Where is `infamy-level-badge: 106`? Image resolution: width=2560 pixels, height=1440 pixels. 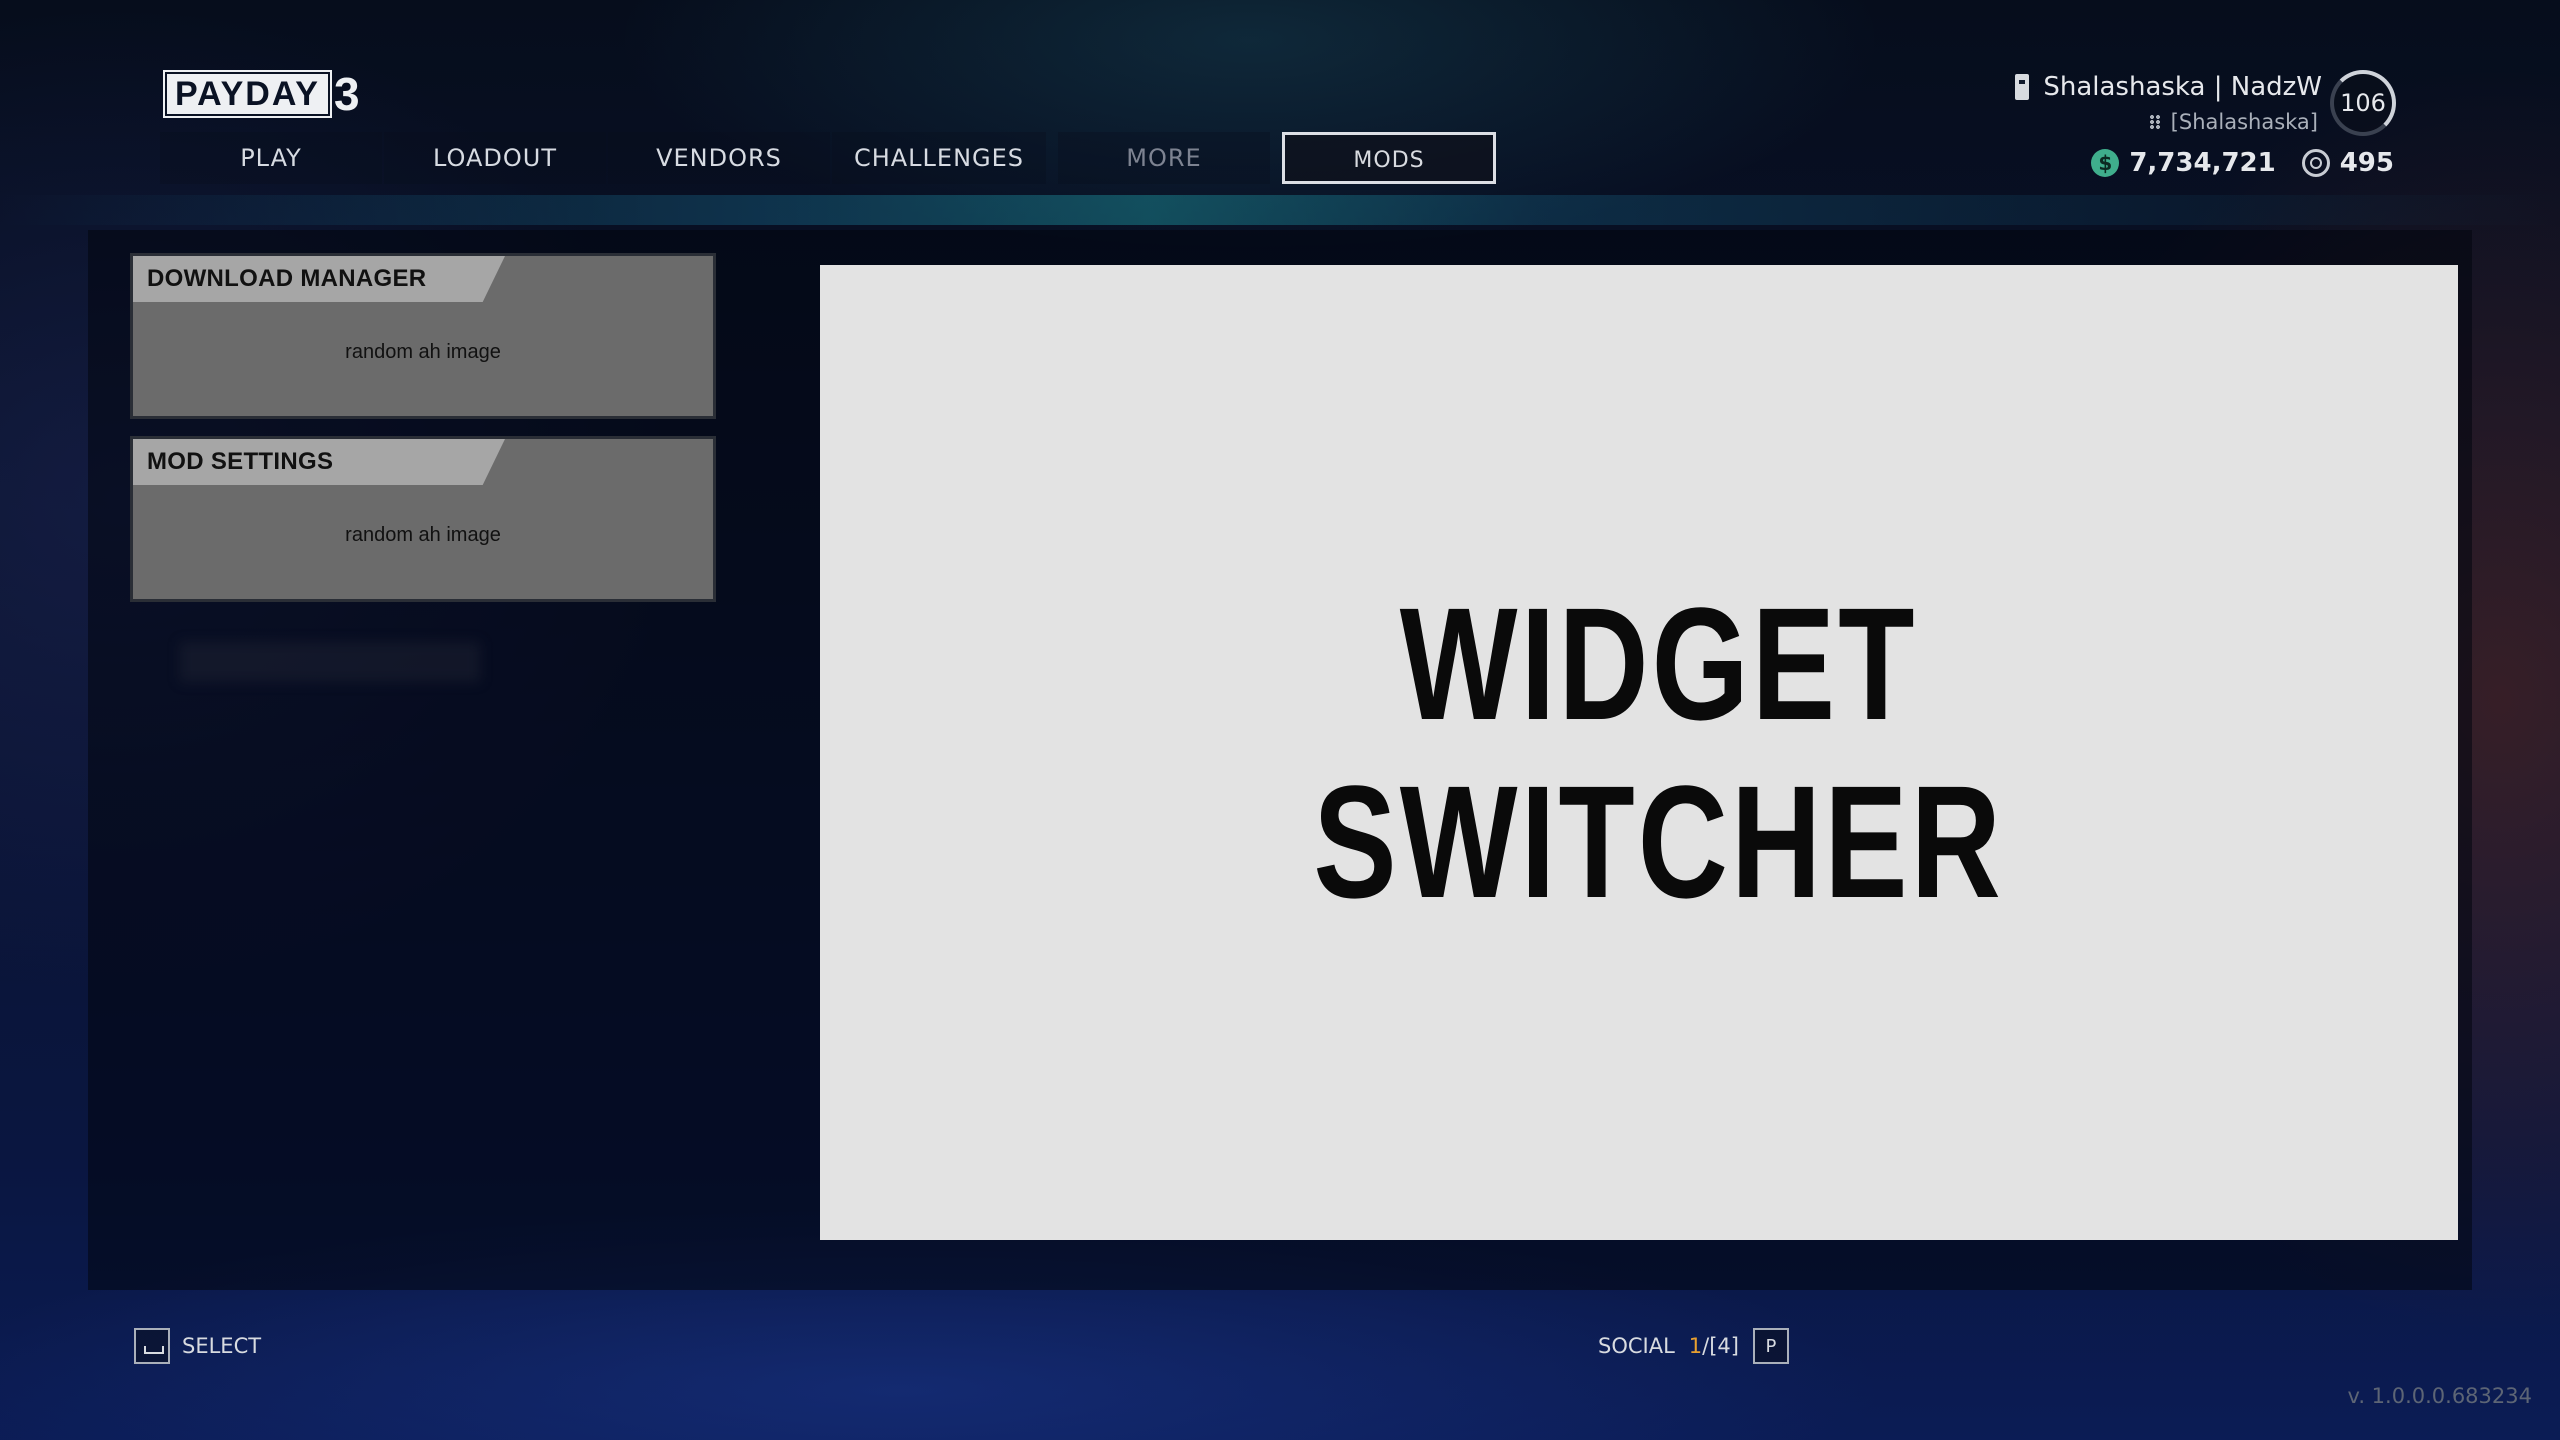 infamy-level-badge: 106 is located at coordinates (2363, 103).